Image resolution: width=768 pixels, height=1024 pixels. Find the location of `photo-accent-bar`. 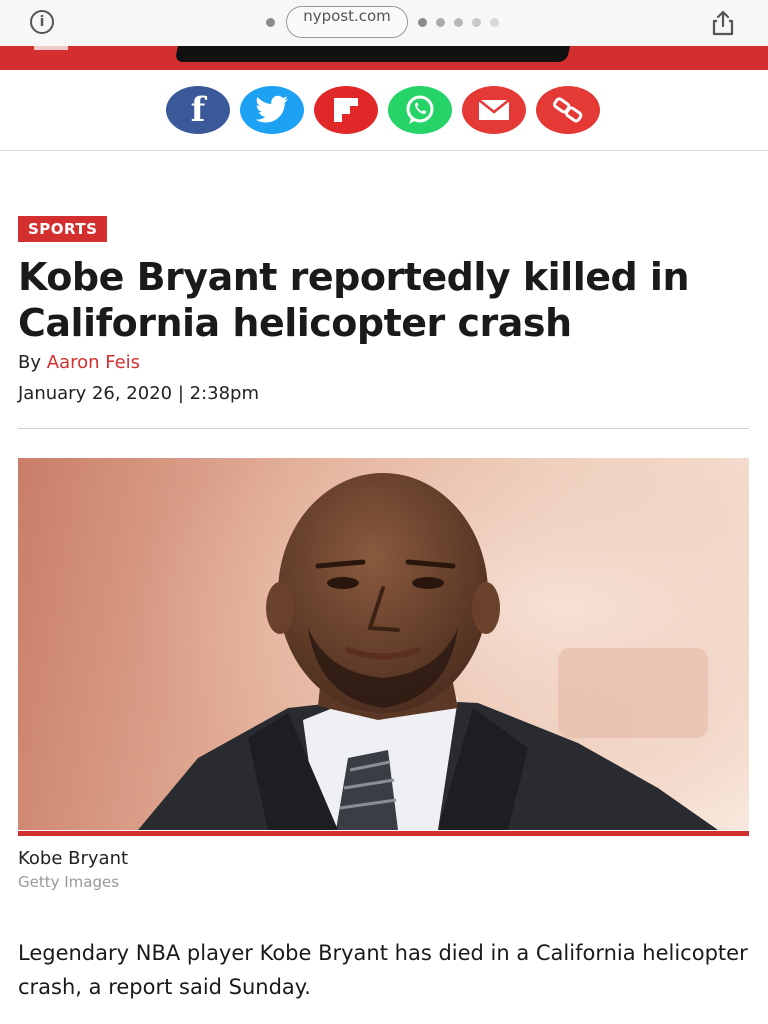

photo-accent-bar is located at coordinates (383, 833).